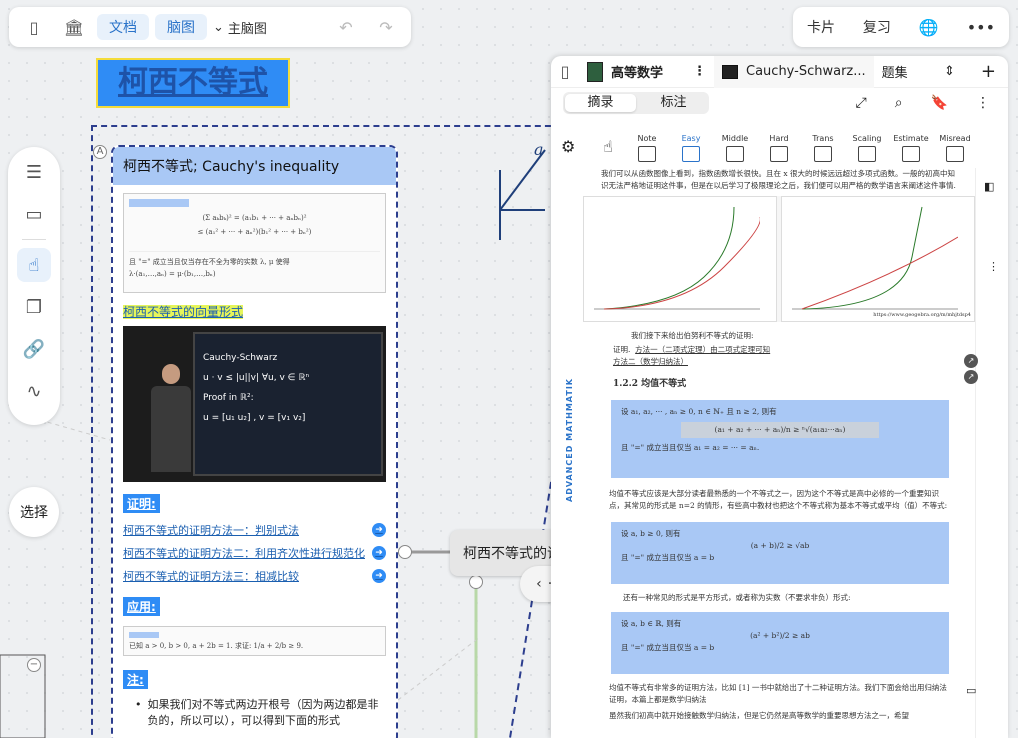 This screenshot has width=1018, height=738. What do you see at coordinates (263, 712) in the screenshot?
I see `note-bullet-text: 如果我们对不等式两边开根号（因为两边都是非负的，所以可以），可以得到下面的形式` at bounding box center [263, 712].